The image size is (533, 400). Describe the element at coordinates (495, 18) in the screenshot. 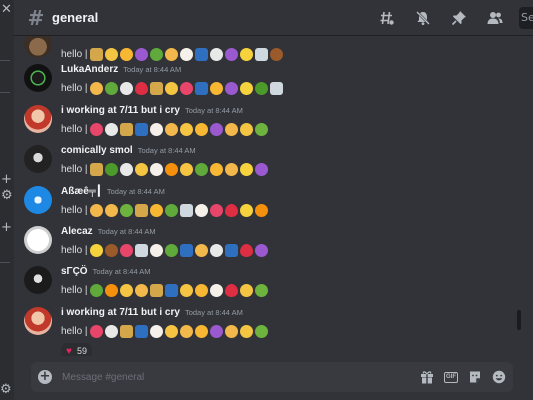

I see `members-icon` at that location.